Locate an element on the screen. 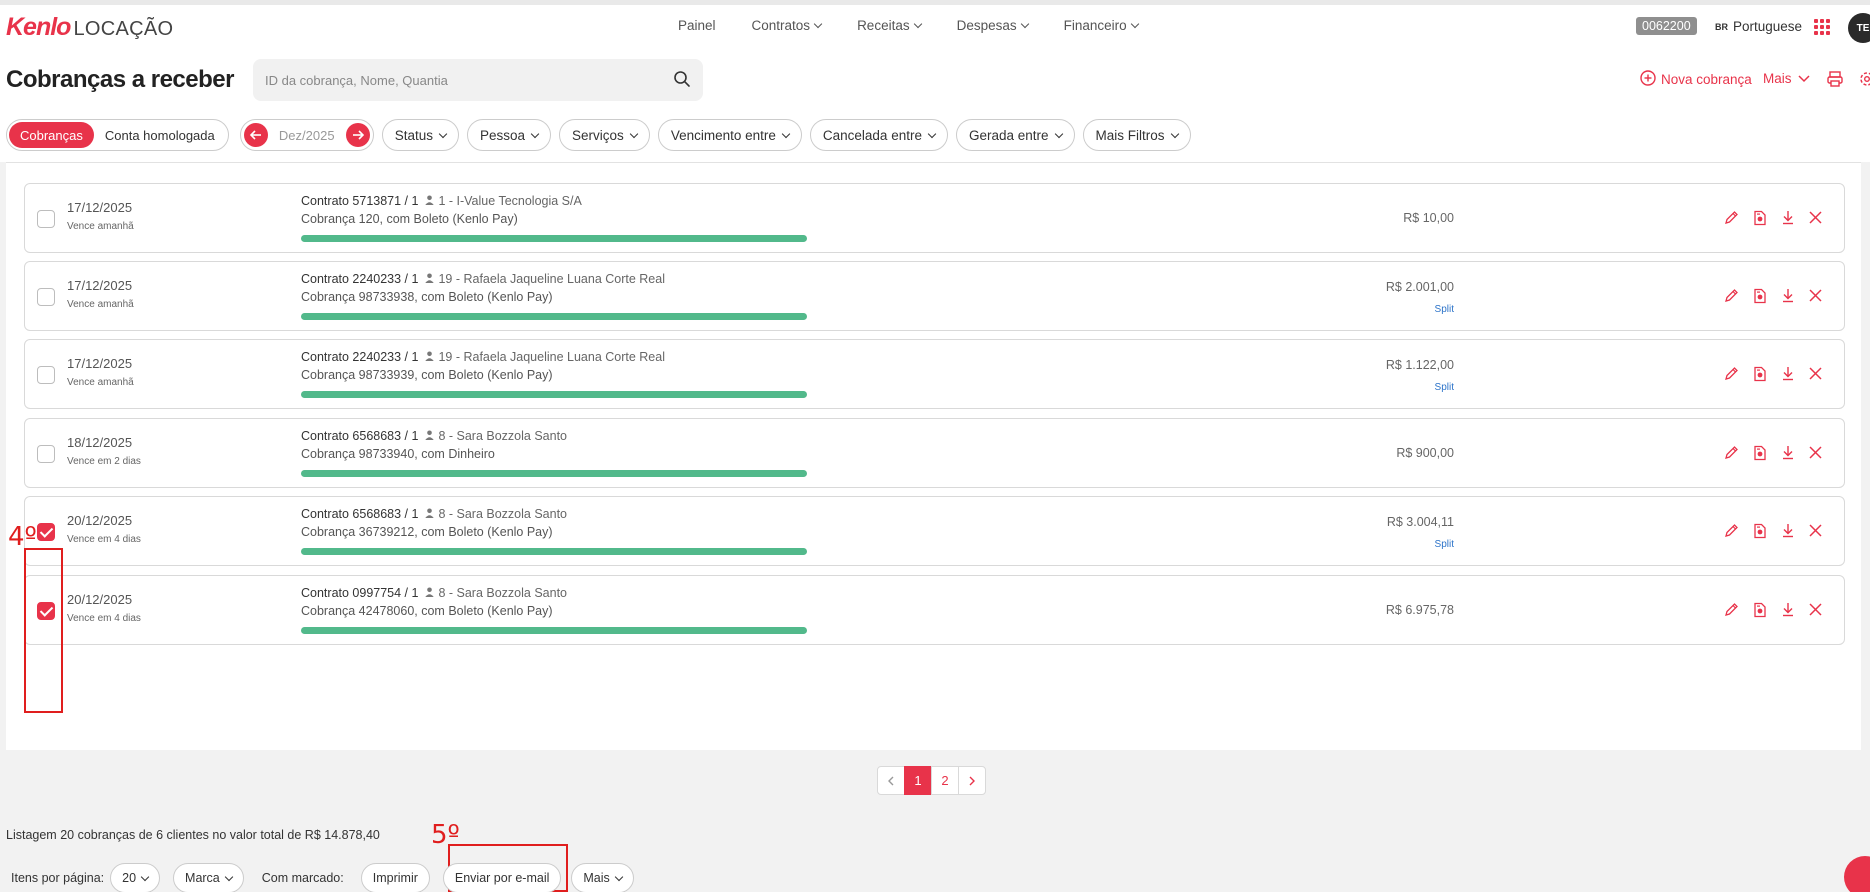  chat-icon is located at coordinates (1857, 874).